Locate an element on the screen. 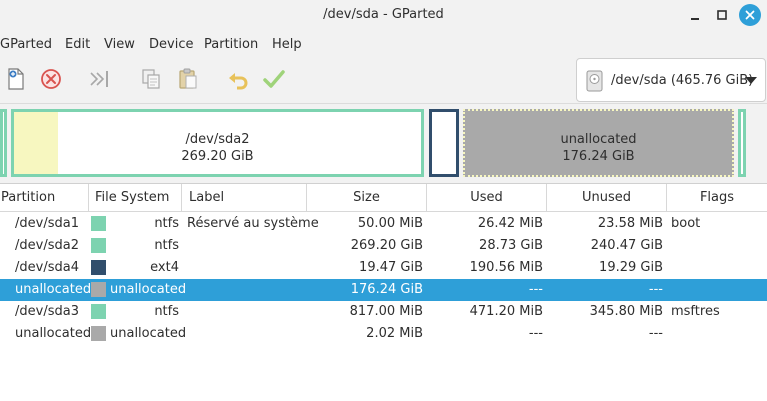  column-file-system: File System is located at coordinates (135, 198).